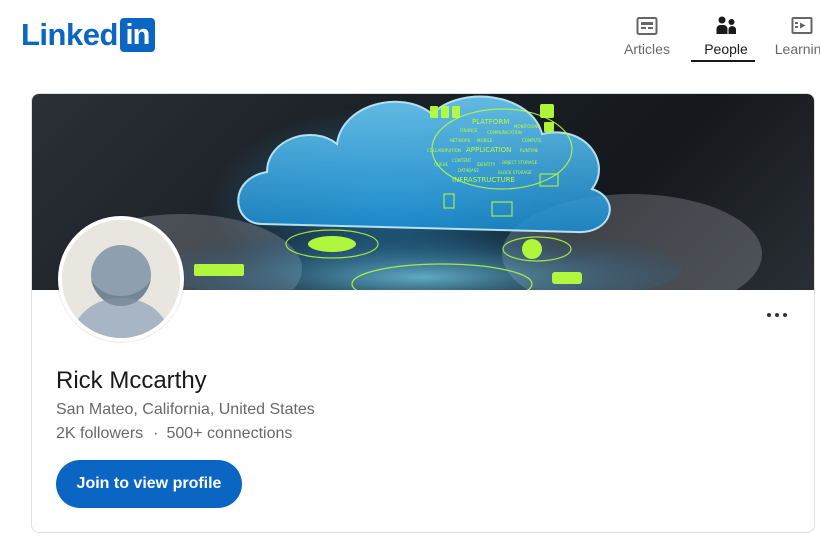  What do you see at coordinates (462, 160) in the screenshot?
I see `svg-text: CONTENT` at bounding box center [462, 160].